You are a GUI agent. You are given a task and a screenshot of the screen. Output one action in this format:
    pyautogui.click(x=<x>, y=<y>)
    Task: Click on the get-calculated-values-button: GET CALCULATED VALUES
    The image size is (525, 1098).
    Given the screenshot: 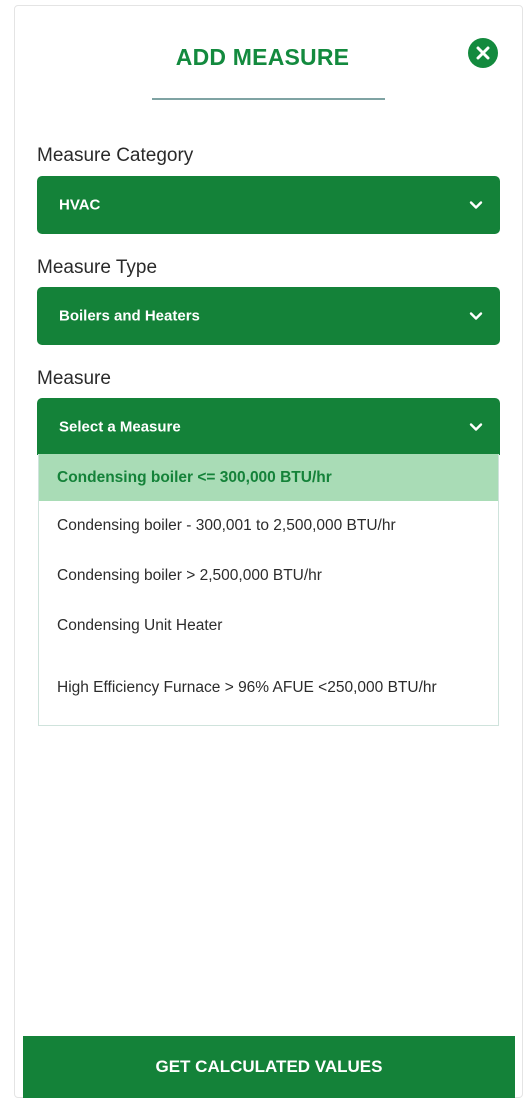 What is the action you would take?
    pyautogui.click(x=269, y=1067)
    